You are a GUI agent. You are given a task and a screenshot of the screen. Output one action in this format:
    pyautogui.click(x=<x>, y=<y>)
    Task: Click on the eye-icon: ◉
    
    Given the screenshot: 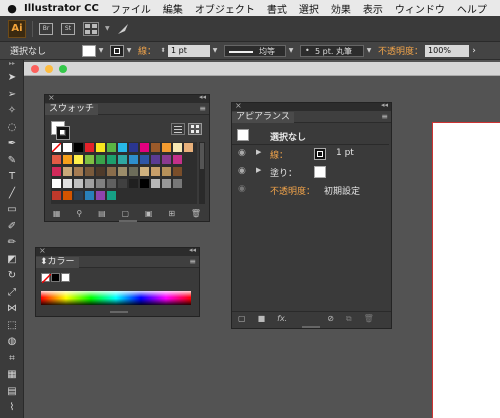 What is the action you would take?
    pyautogui.click(x=242, y=153)
    